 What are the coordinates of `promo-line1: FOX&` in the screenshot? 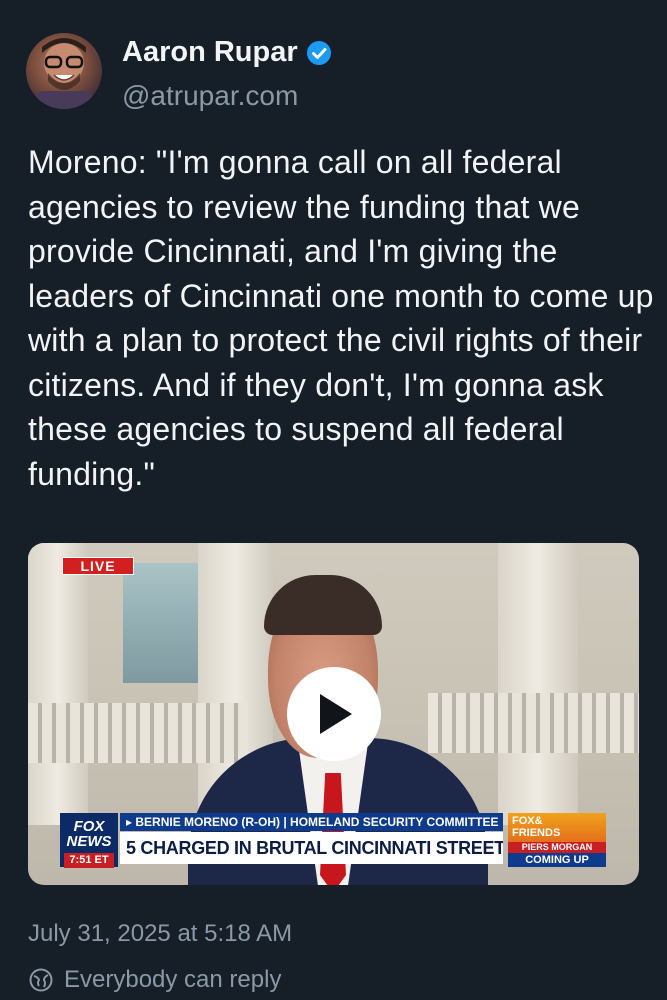 It's located at (527, 821).